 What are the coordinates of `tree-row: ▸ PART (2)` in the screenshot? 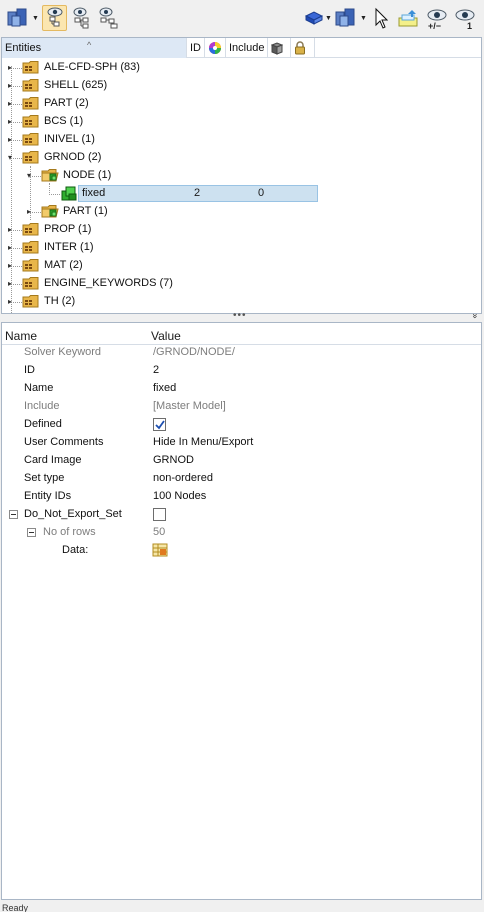 It's located at (241, 104).